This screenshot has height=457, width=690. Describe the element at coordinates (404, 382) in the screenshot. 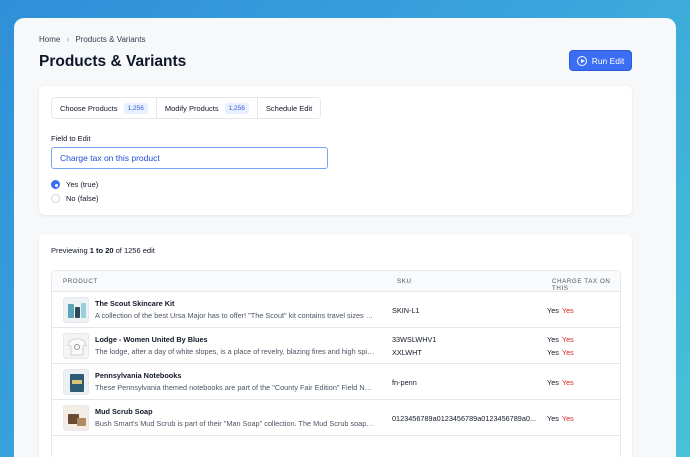

I see `sku-value: fn-penn` at that location.